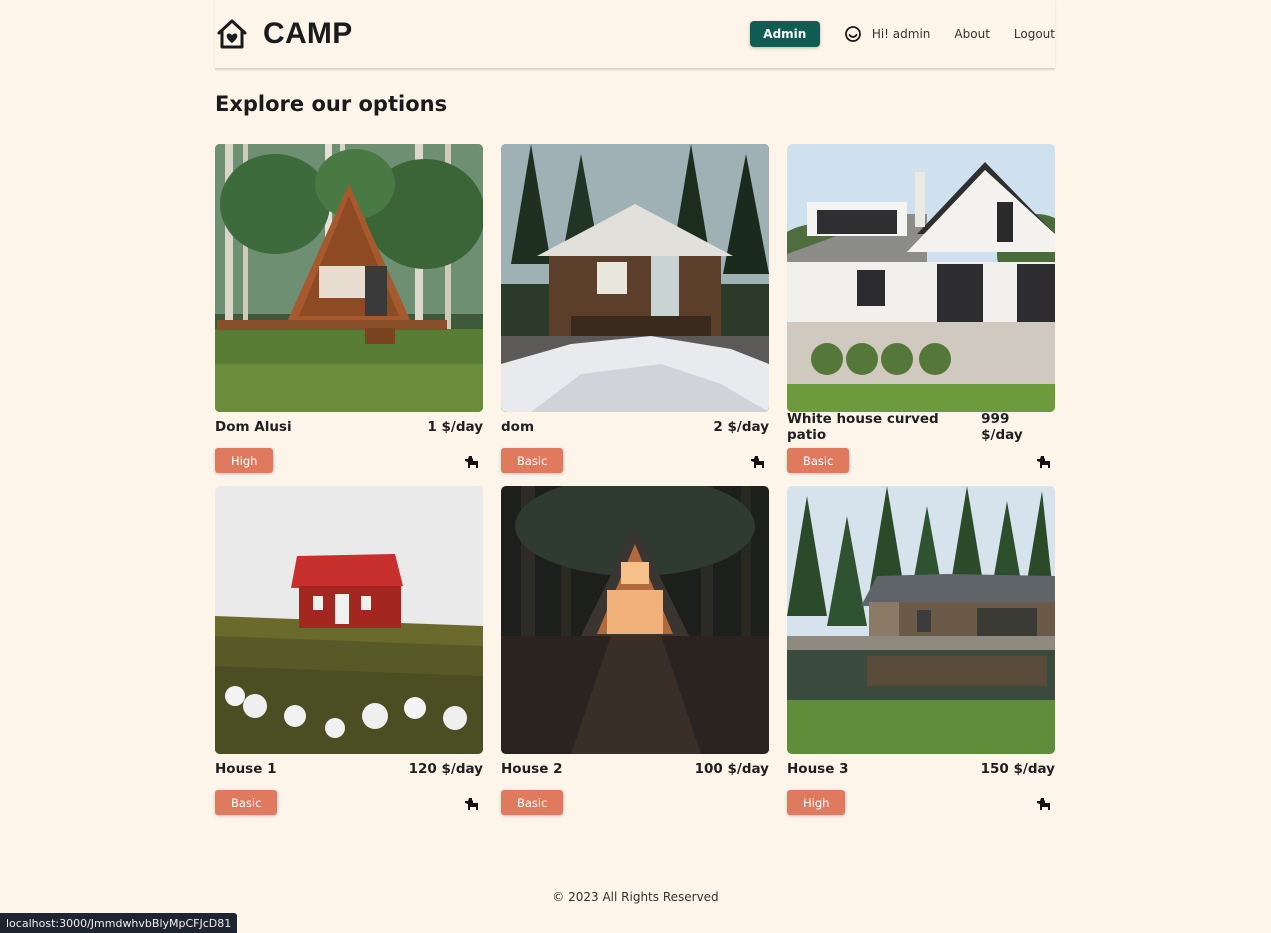 This screenshot has width=1271, height=933. Describe the element at coordinates (784, 34) in the screenshot. I see `admin-button: Admin` at that location.